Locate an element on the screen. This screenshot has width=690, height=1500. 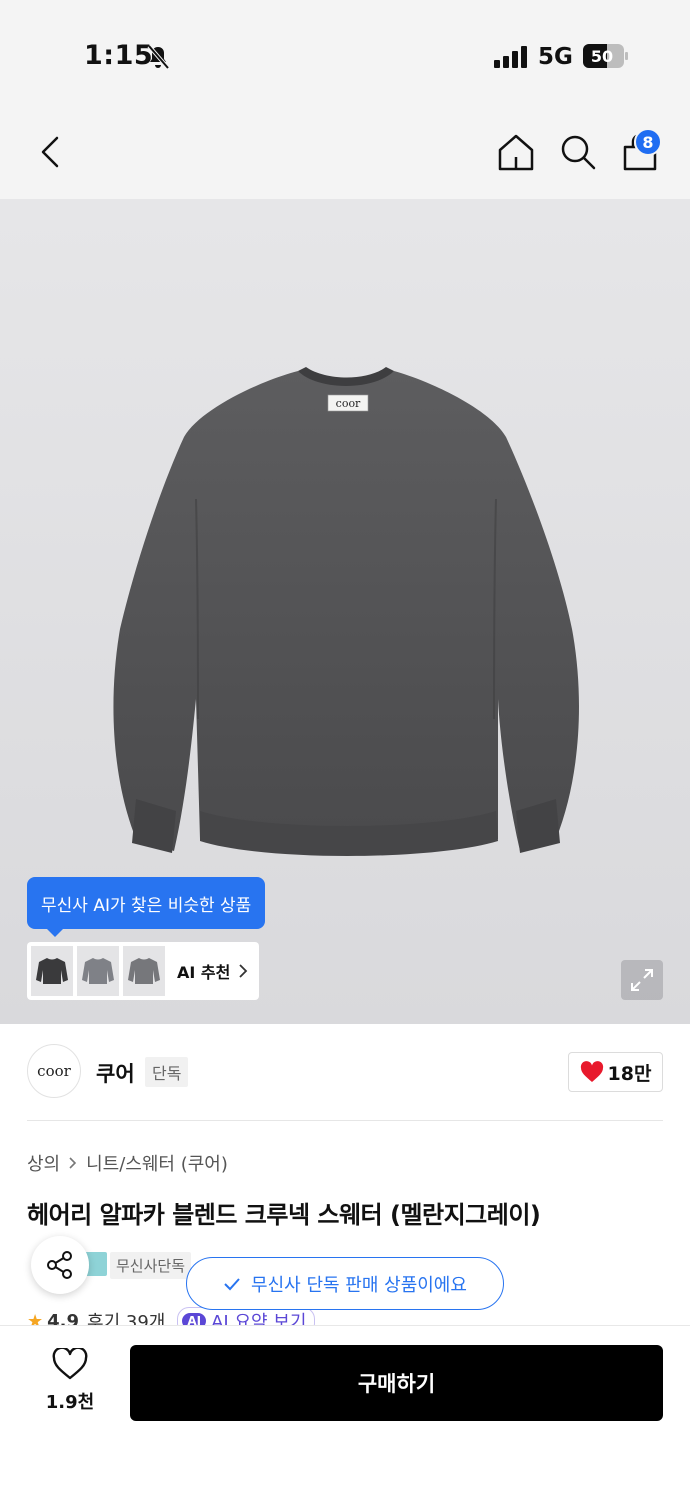
share-icon is located at coordinates (59, 1265).